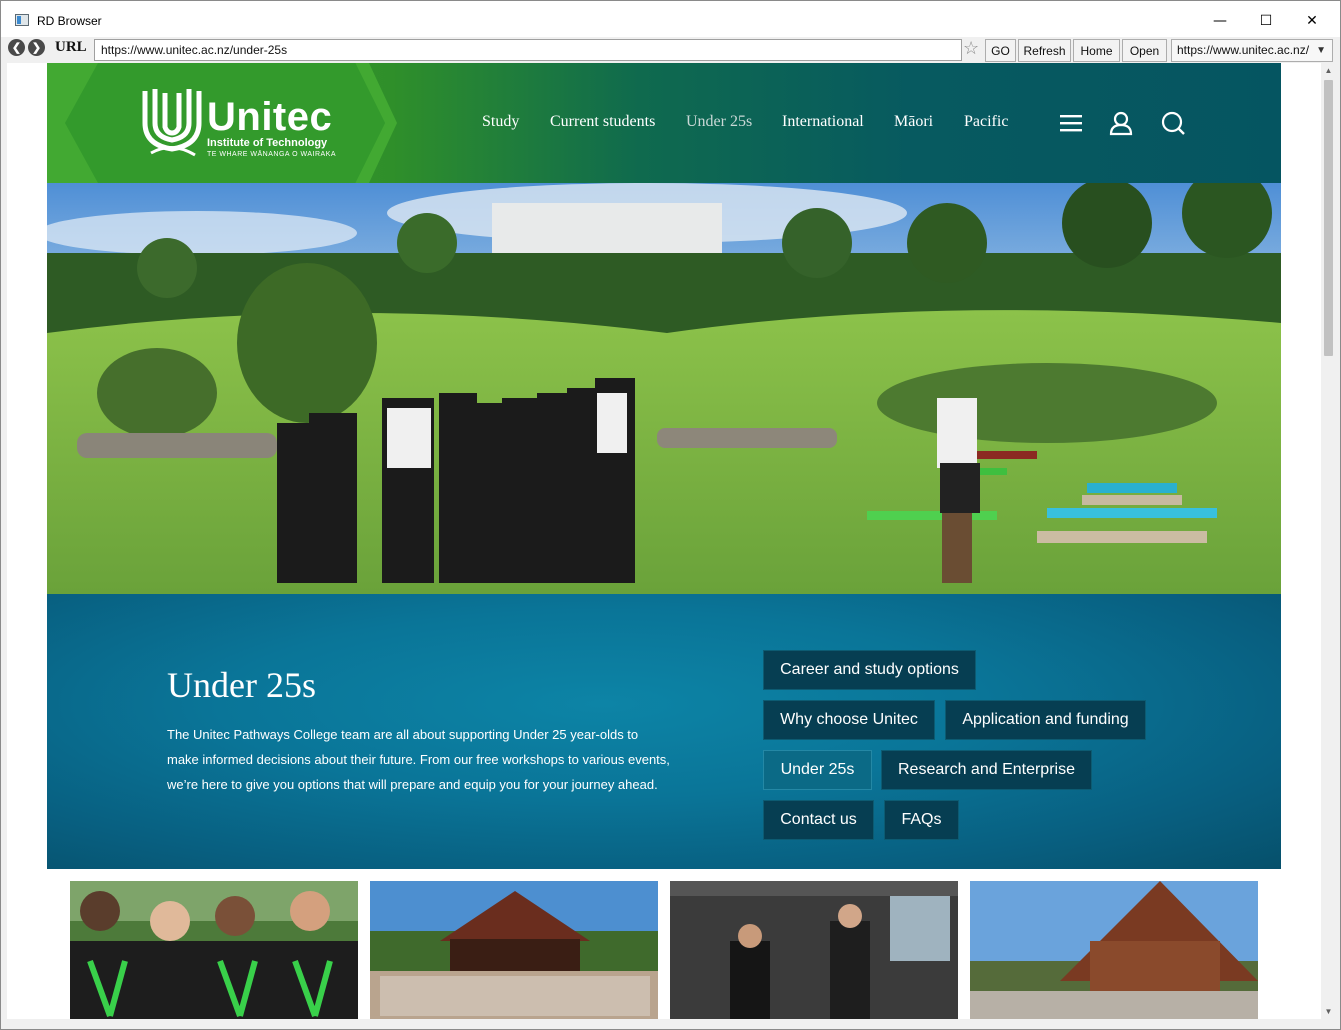  I want to click on feature-cards, so click(664, 950).